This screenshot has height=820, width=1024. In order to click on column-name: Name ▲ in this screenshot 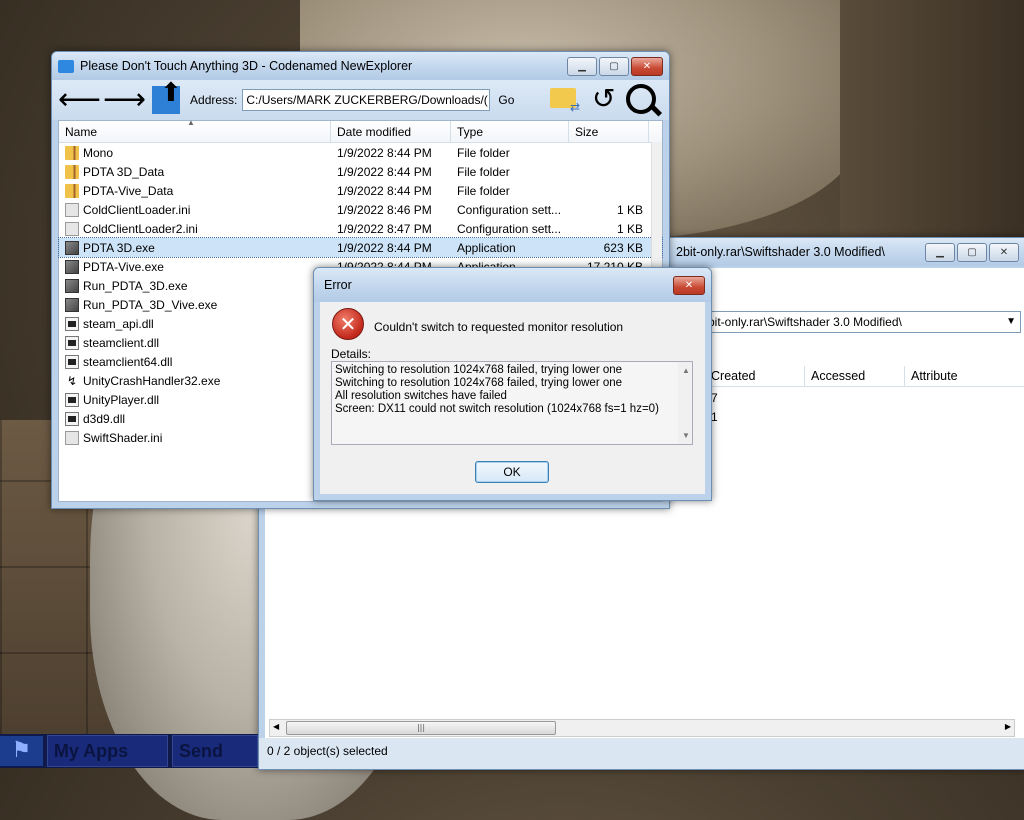, I will do `click(195, 130)`.